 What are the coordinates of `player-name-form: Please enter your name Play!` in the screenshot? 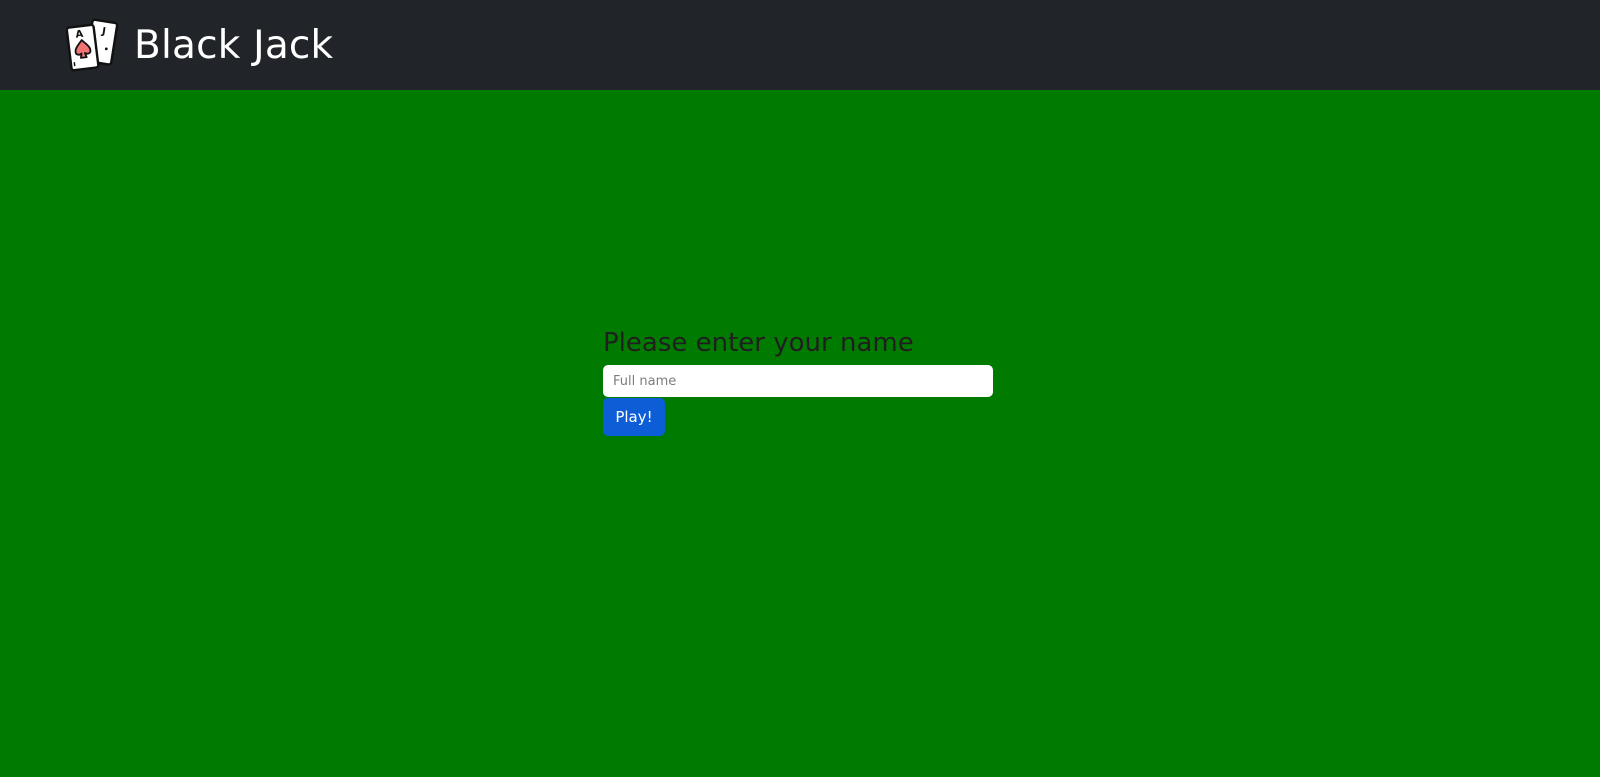 It's located at (798, 381).